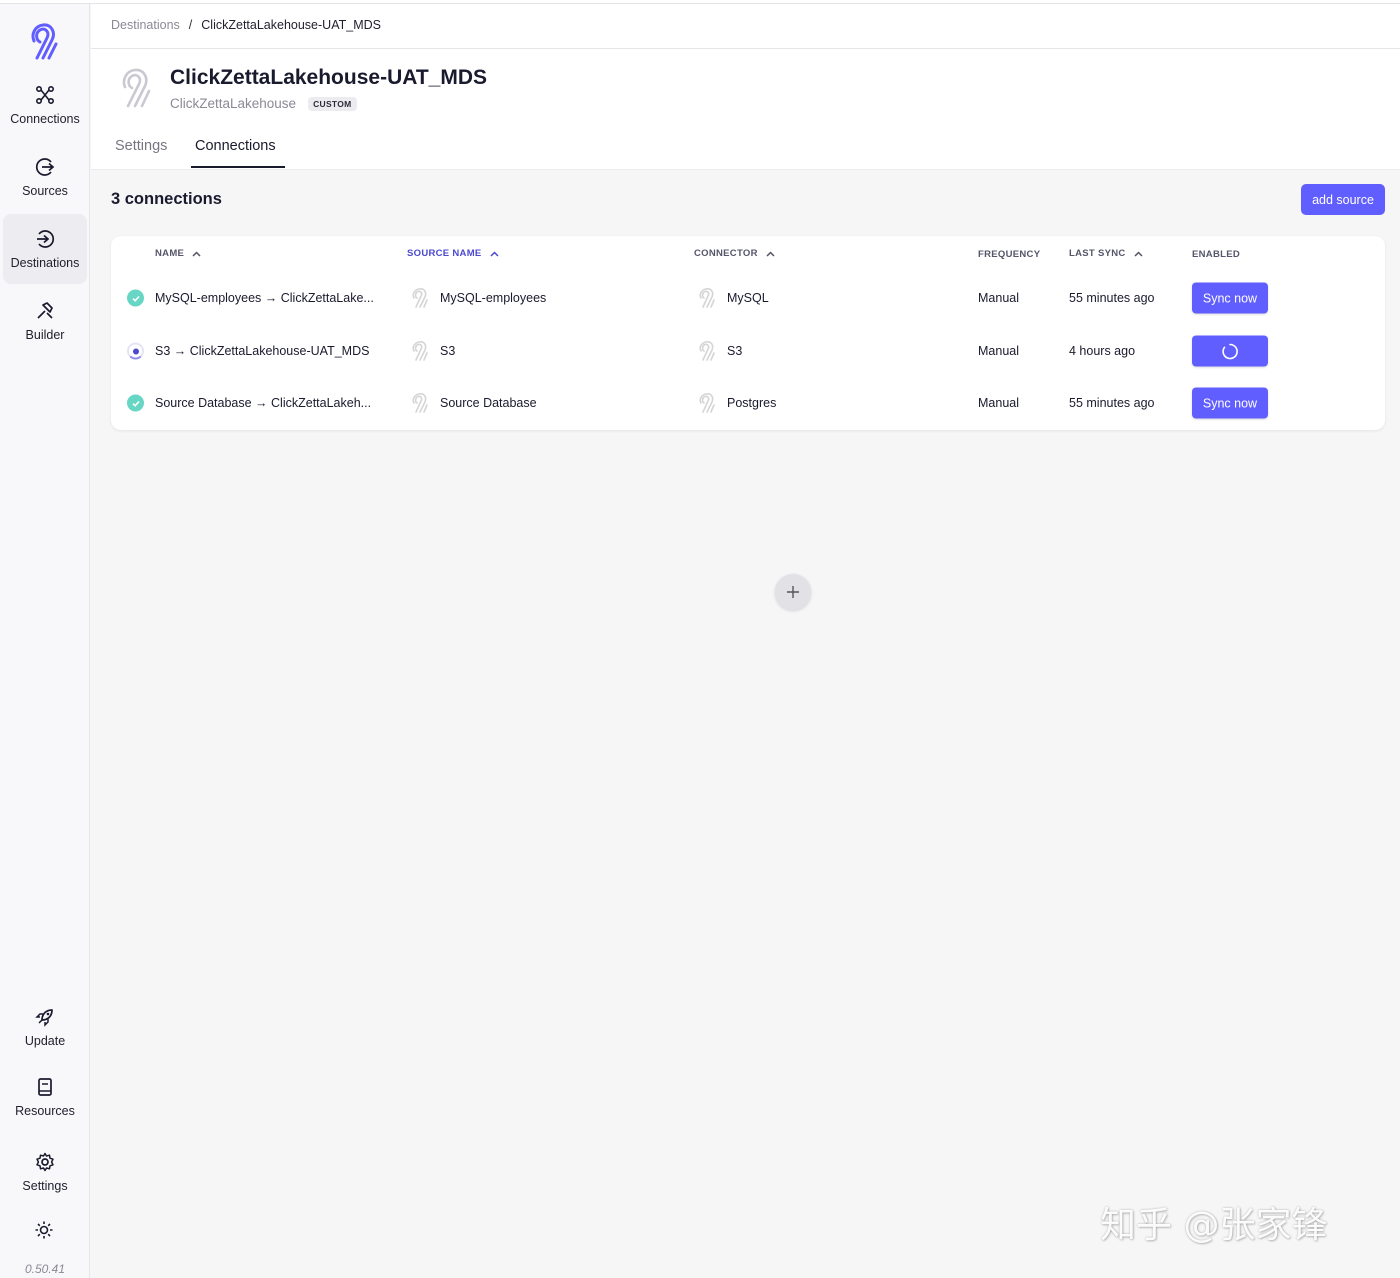  What do you see at coordinates (44, 1230) in the screenshot?
I see `theme-sun-icon` at bounding box center [44, 1230].